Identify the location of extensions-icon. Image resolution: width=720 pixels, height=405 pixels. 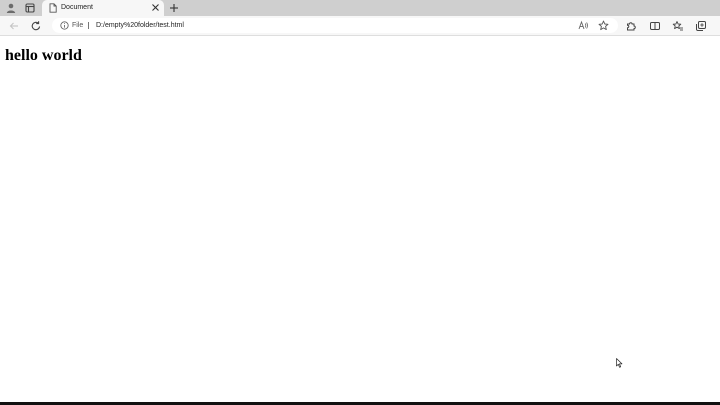
(631, 26).